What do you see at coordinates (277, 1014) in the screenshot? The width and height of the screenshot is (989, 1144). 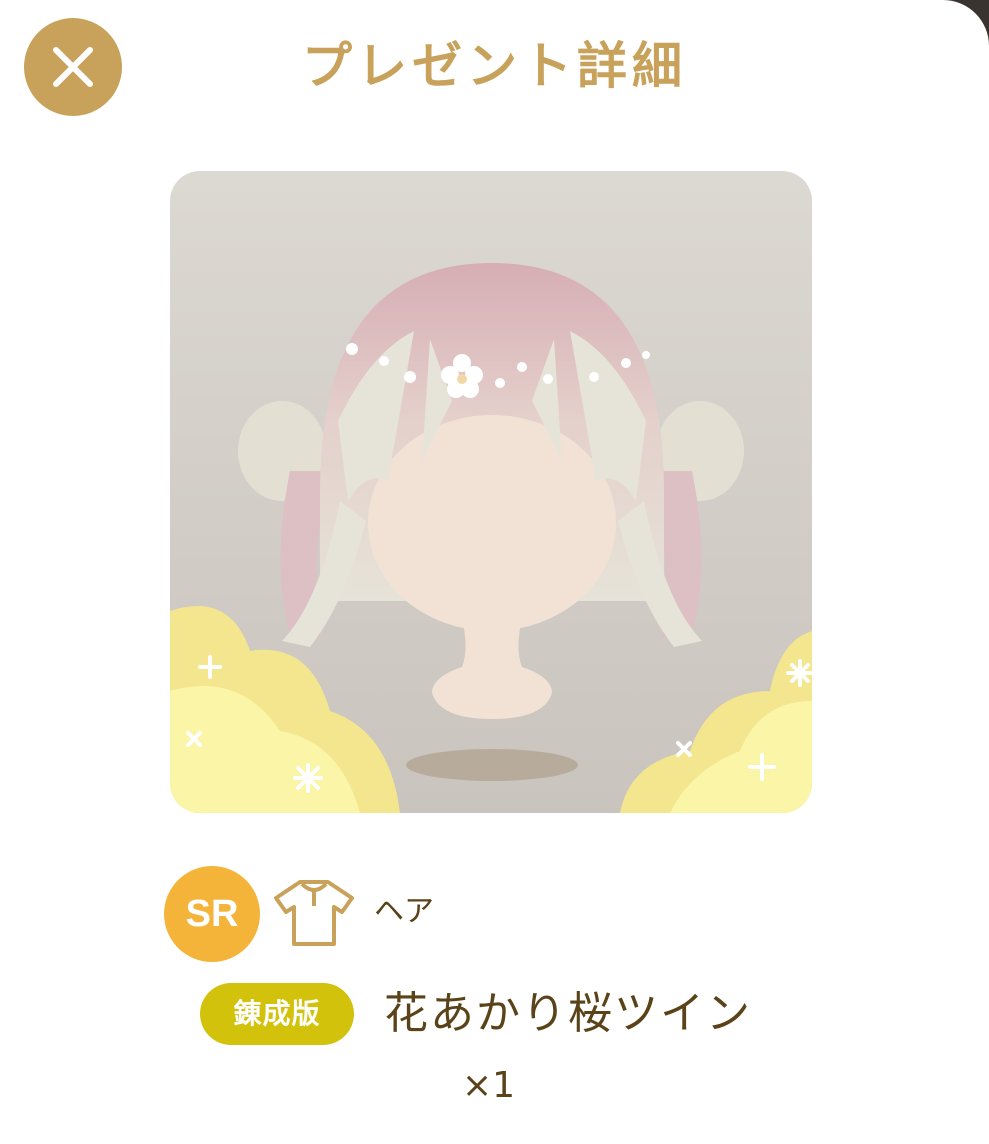 I see `edition-badge: 錬成版` at bounding box center [277, 1014].